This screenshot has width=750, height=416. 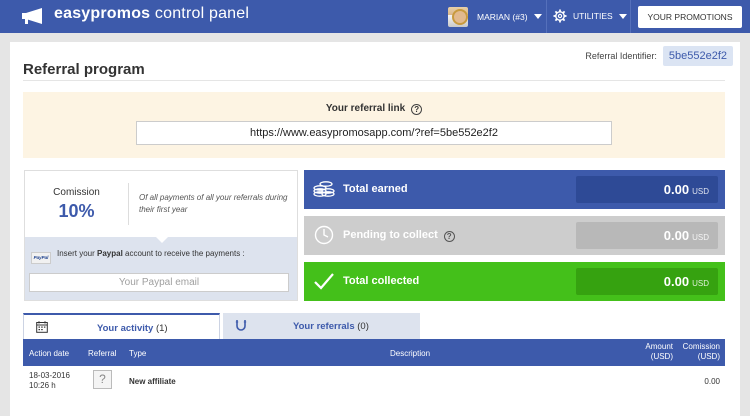 I want to click on referral-placeholder-image: ?, so click(x=102, y=379).